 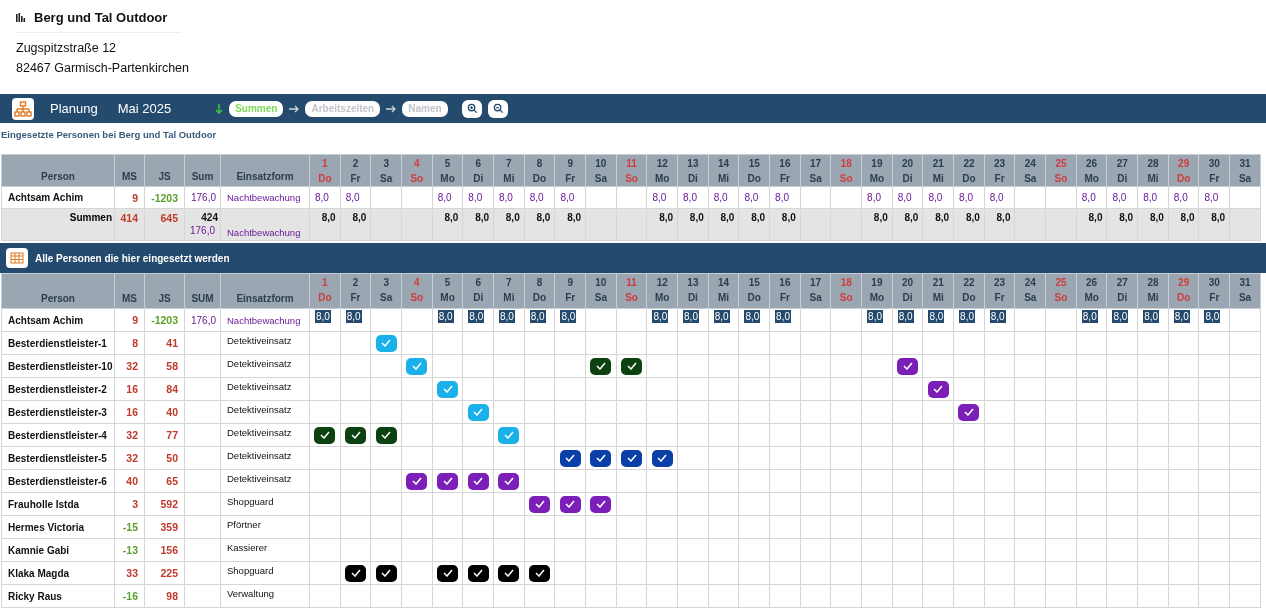 What do you see at coordinates (265, 504) in the screenshot?
I see `table-cell: Shopguard` at bounding box center [265, 504].